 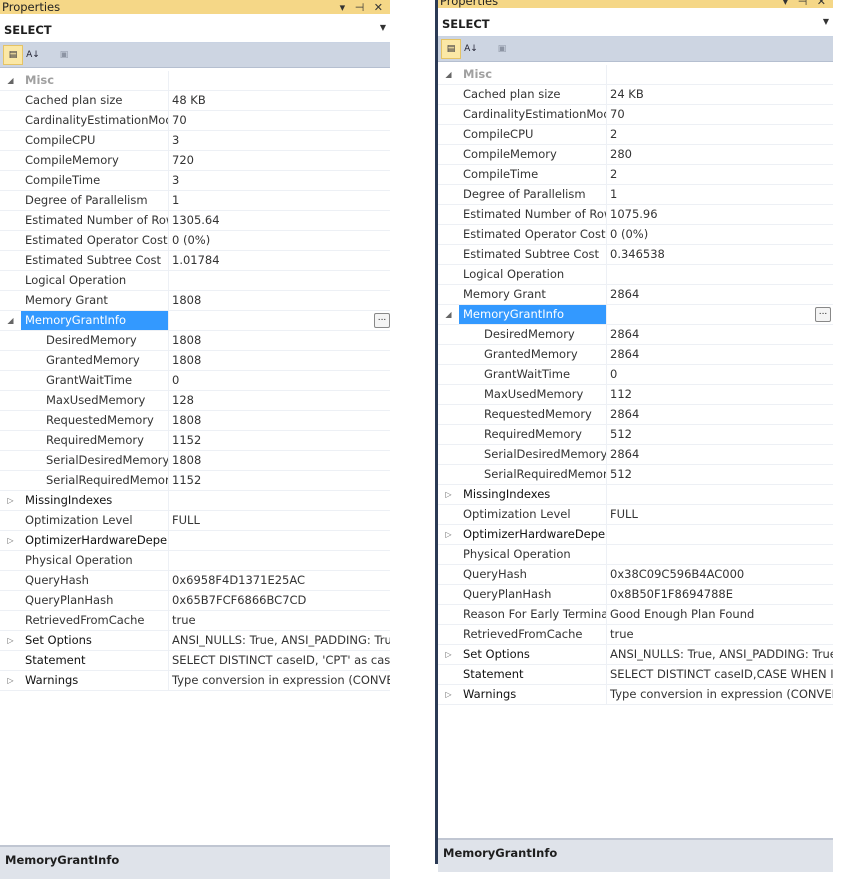 I want to click on property-row: Degree of Parallelism 1, so click(x=635, y=195).